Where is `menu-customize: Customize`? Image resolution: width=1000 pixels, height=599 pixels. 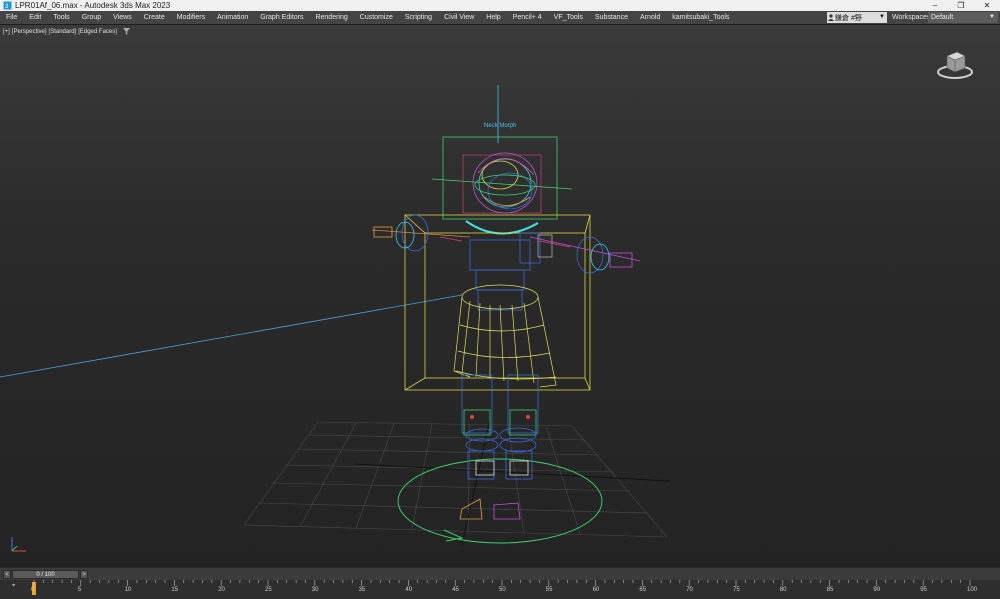 menu-customize: Customize is located at coordinates (376, 17).